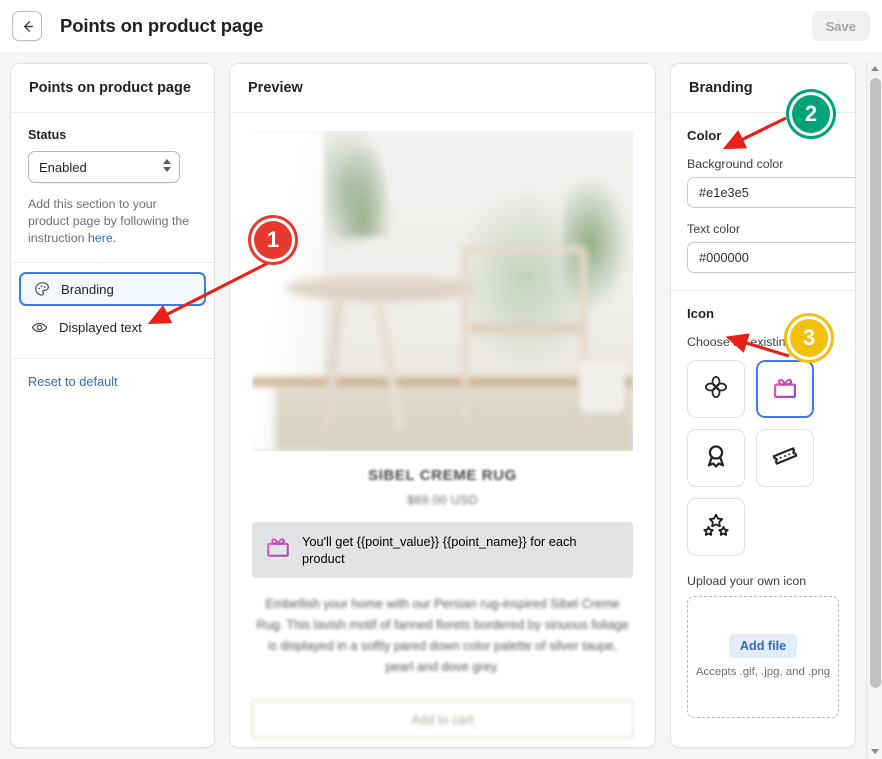 The width and height of the screenshot is (882, 759). What do you see at coordinates (112, 310) in the screenshot?
I see `settings-nav: Branding Displayed text` at bounding box center [112, 310].